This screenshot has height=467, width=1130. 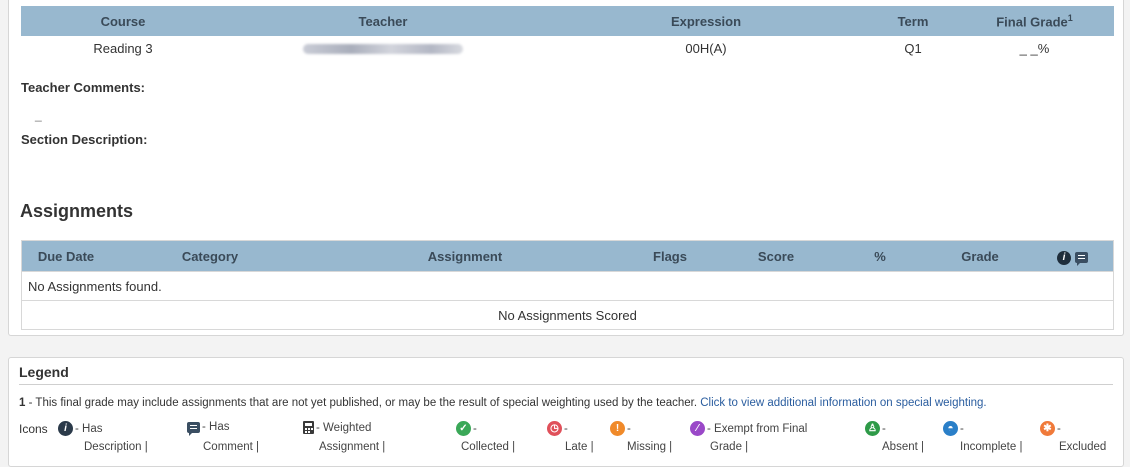 What do you see at coordinates (223, 437) in the screenshot?
I see `legend-item-comment: - Has Comment |` at bounding box center [223, 437].